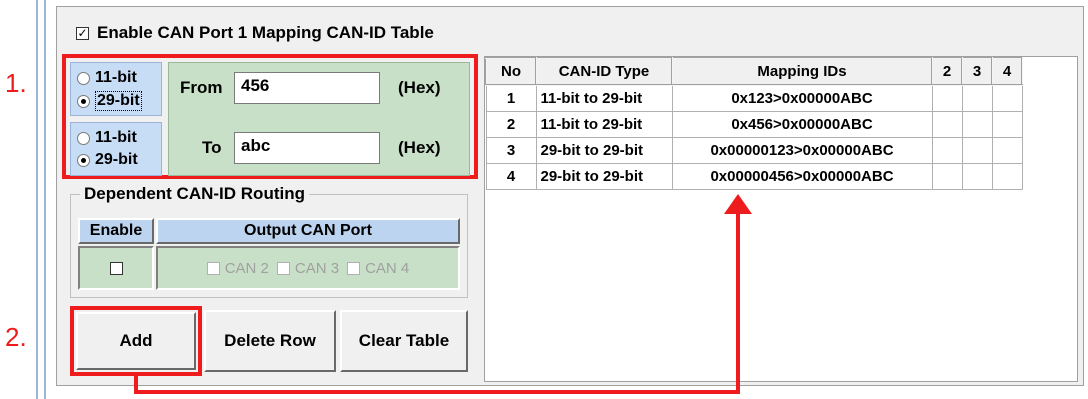  I want to click on can4-label: CAN 4, so click(387, 268).